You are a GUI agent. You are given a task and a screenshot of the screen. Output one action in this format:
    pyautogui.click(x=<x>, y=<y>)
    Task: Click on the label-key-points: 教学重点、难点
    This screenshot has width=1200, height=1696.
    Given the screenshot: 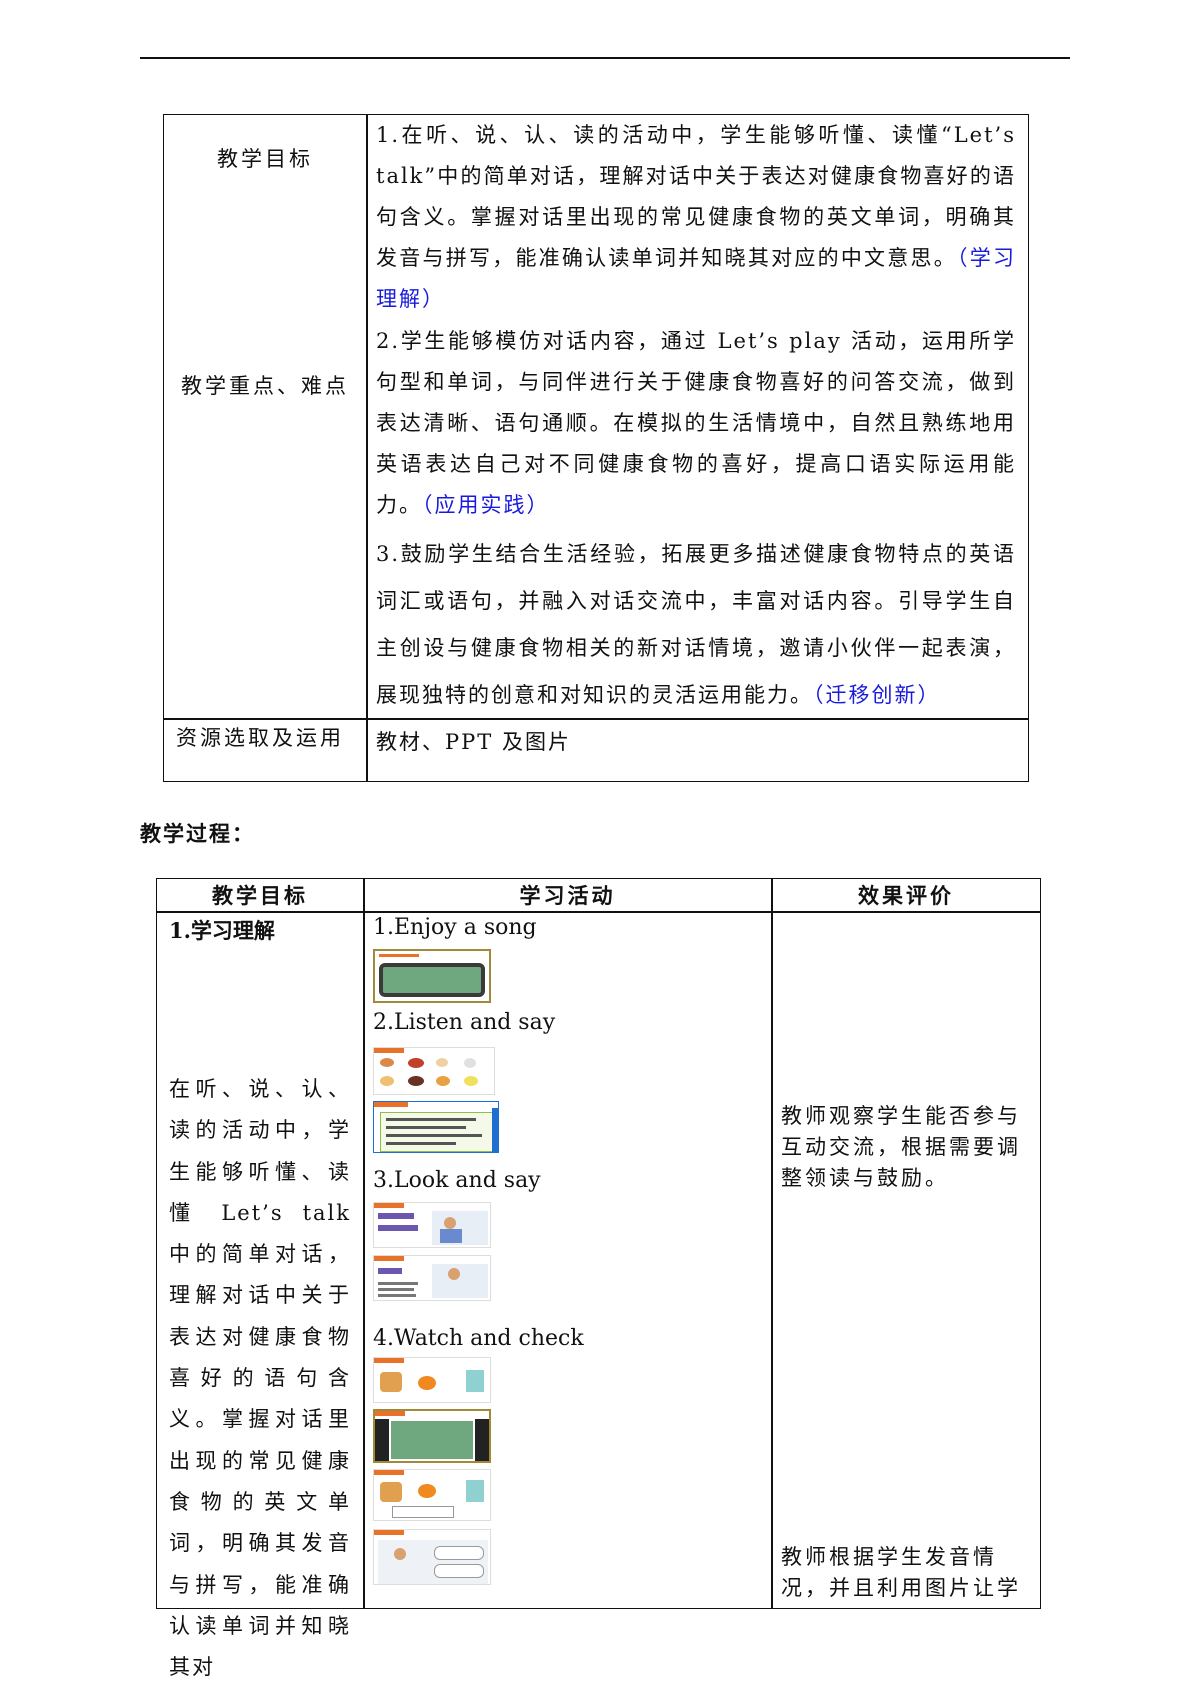 What is the action you would take?
    pyautogui.click(x=265, y=386)
    